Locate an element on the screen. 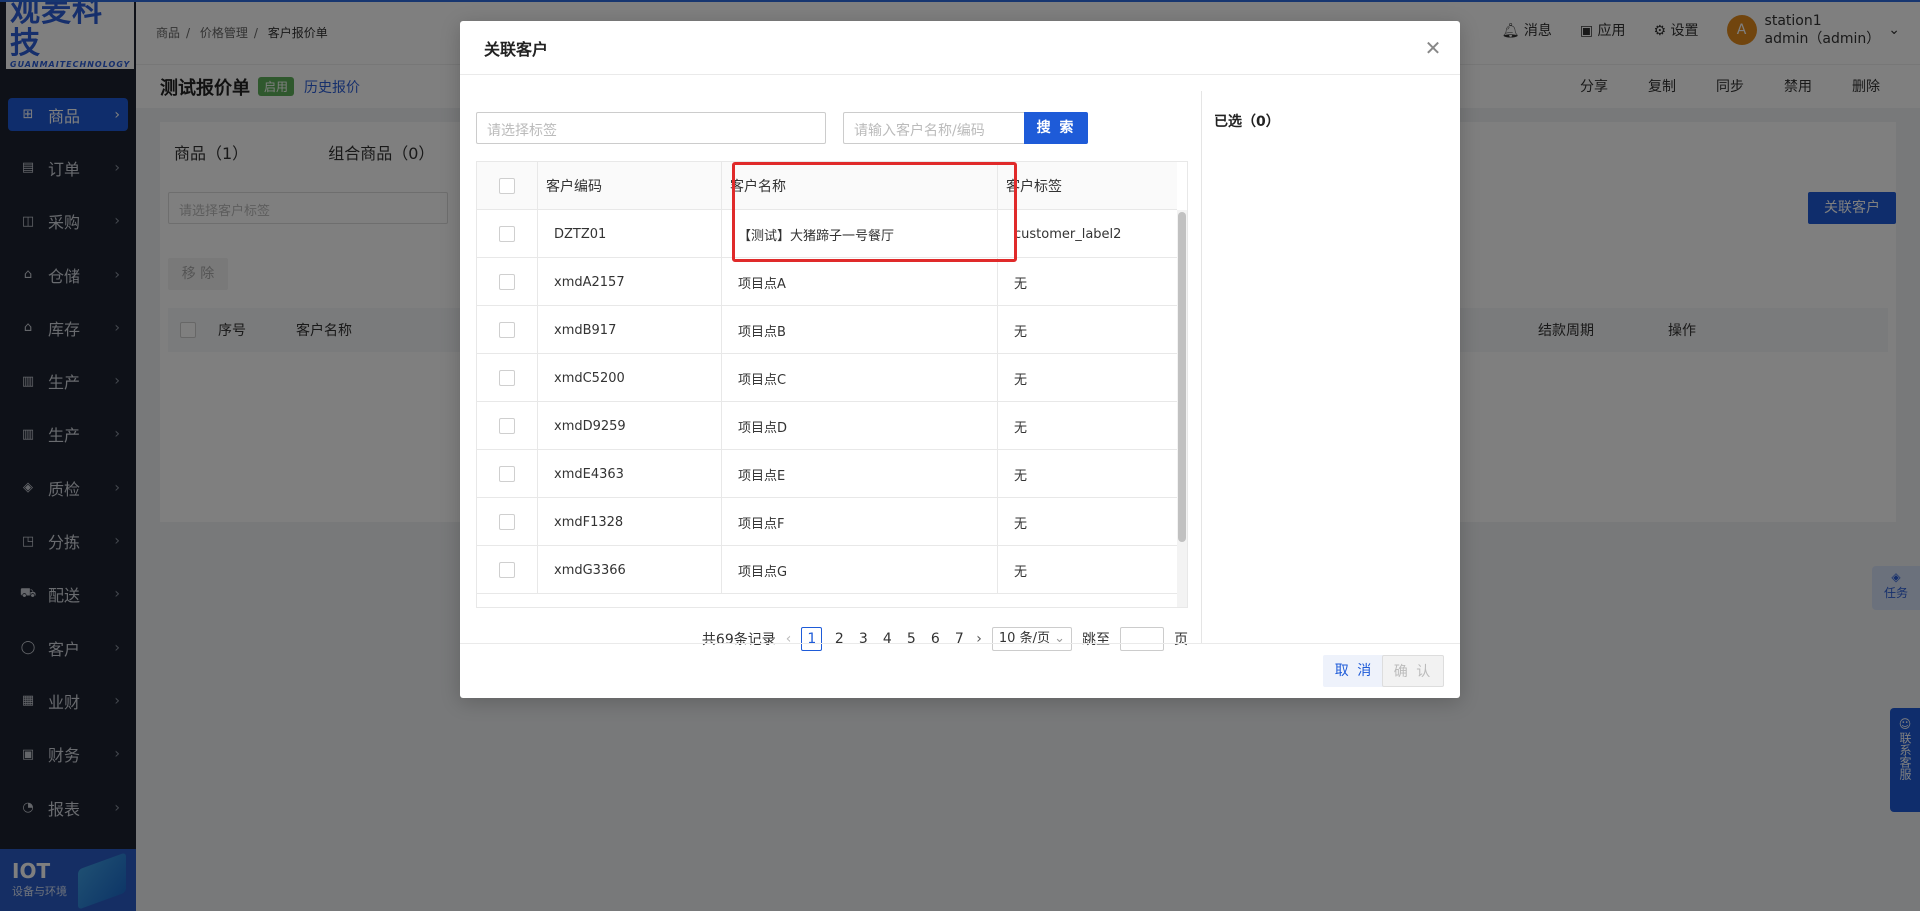  table-row: xmdB917 项目点B 无 is located at coordinates (827, 330).